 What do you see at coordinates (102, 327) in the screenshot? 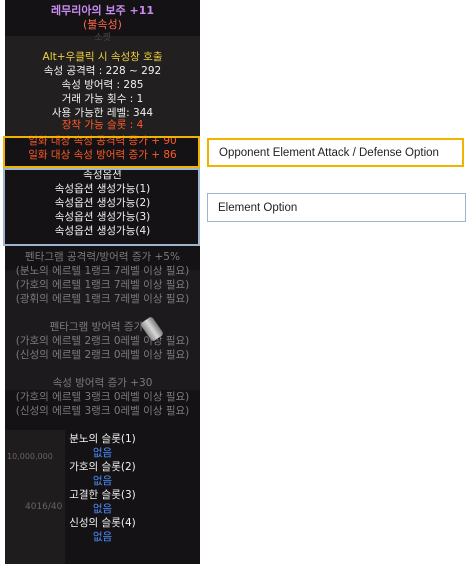
I see `pentagram-option: 펜타그램 방어력 증가 +` at bounding box center [102, 327].